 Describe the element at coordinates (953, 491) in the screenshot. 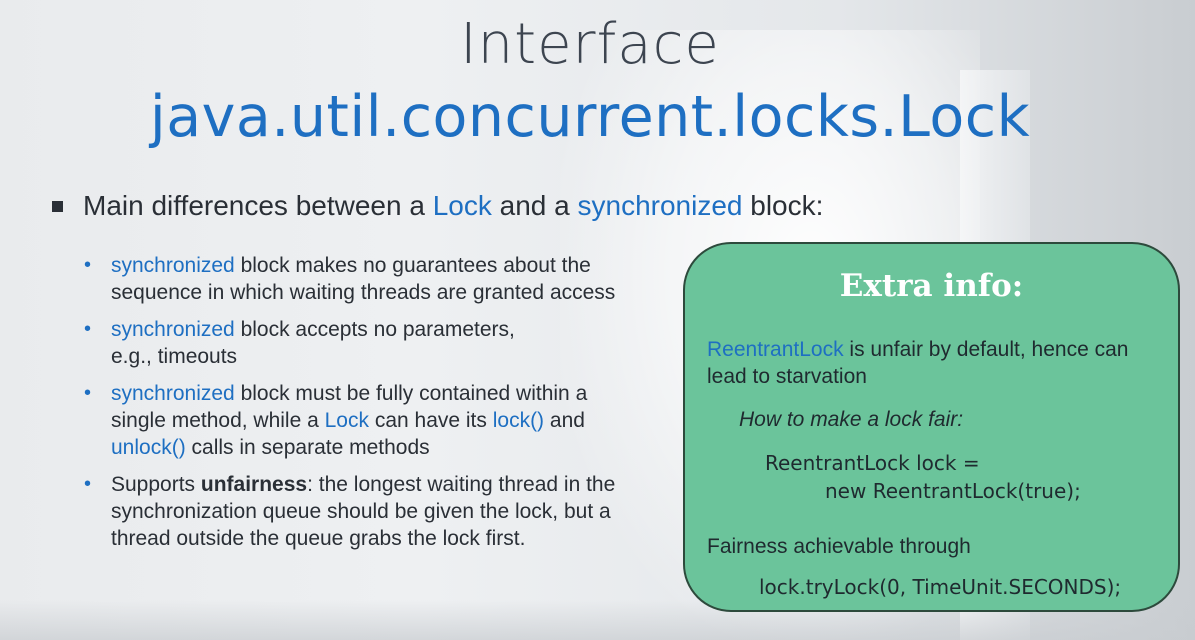

I see `code-line-2: new ReentrantLock(true);` at that location.